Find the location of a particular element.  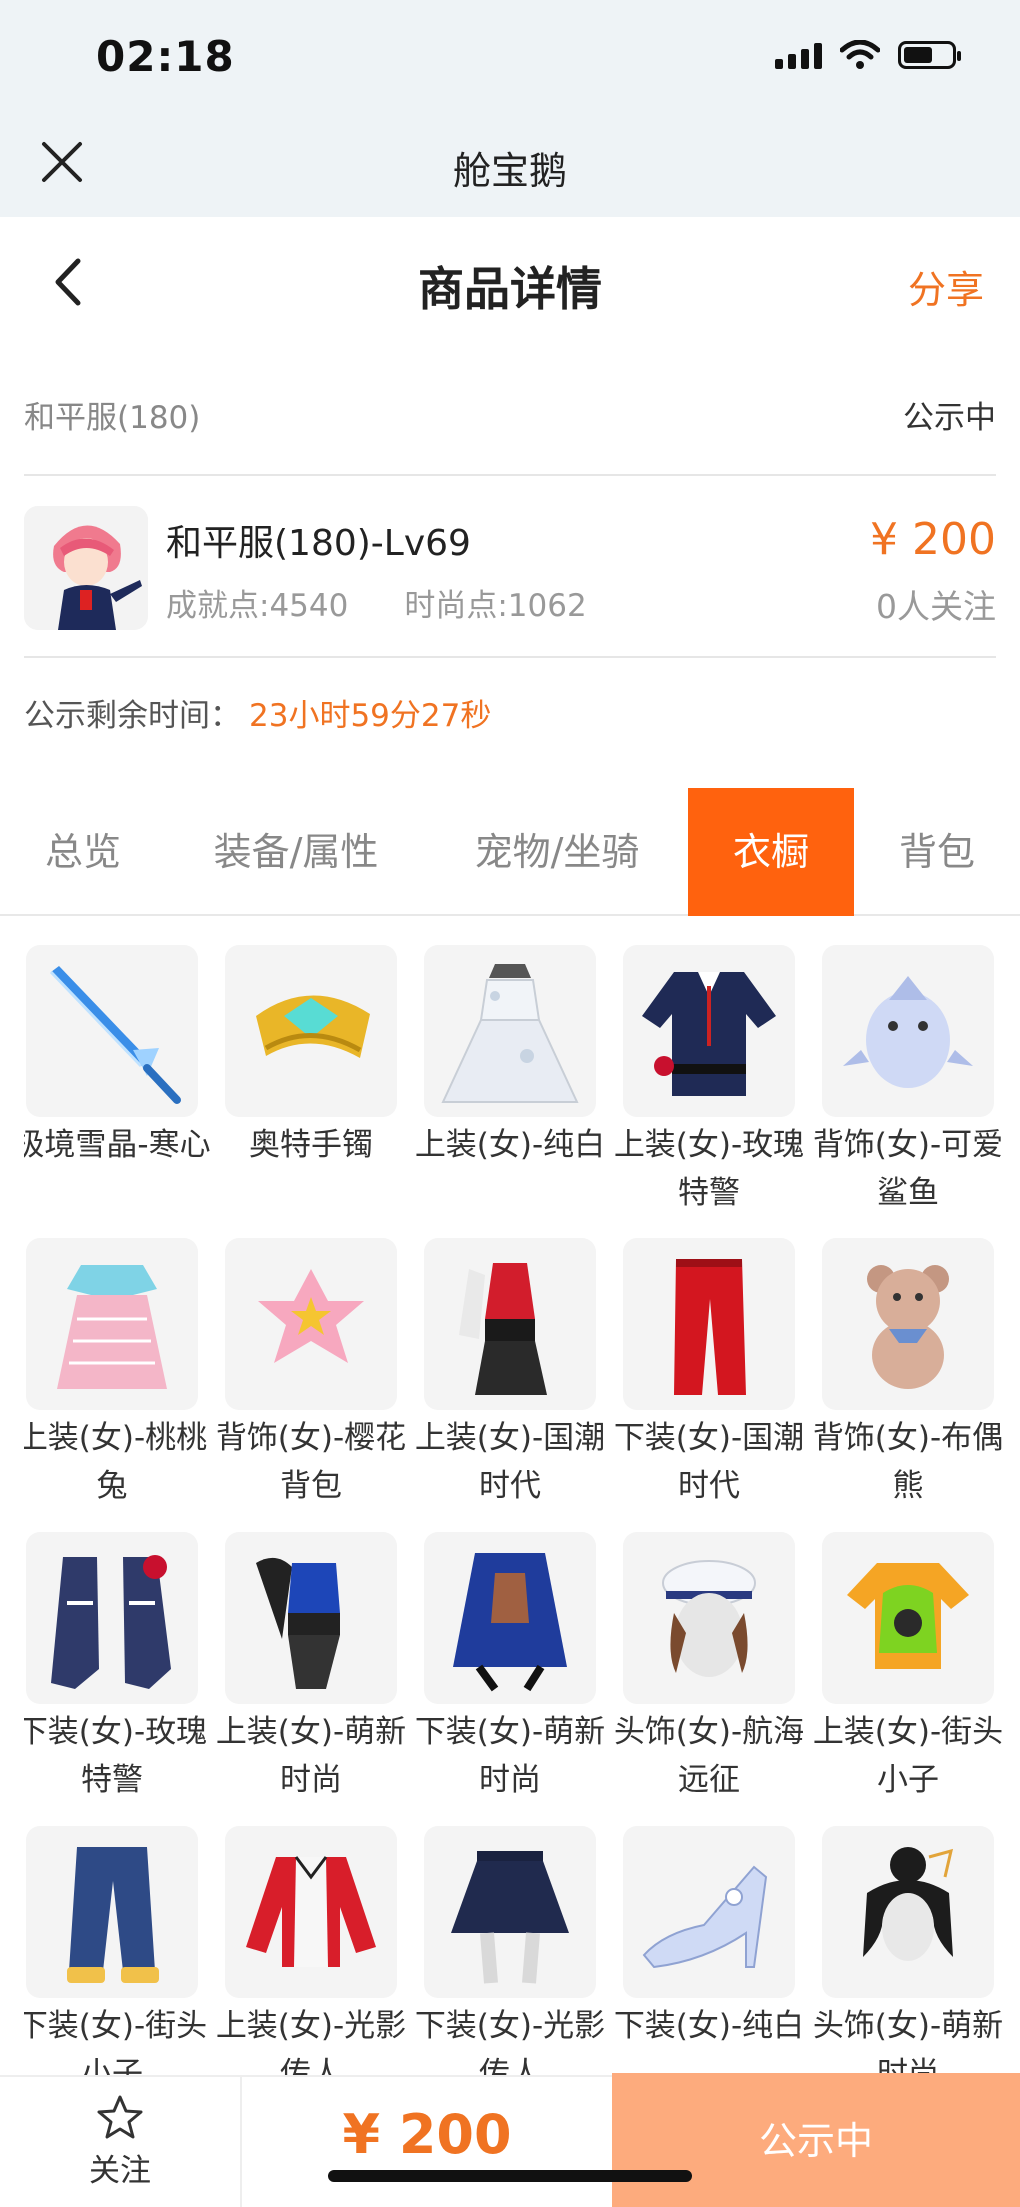

shark-backpack-icon is located at coordinates (908, 1031).